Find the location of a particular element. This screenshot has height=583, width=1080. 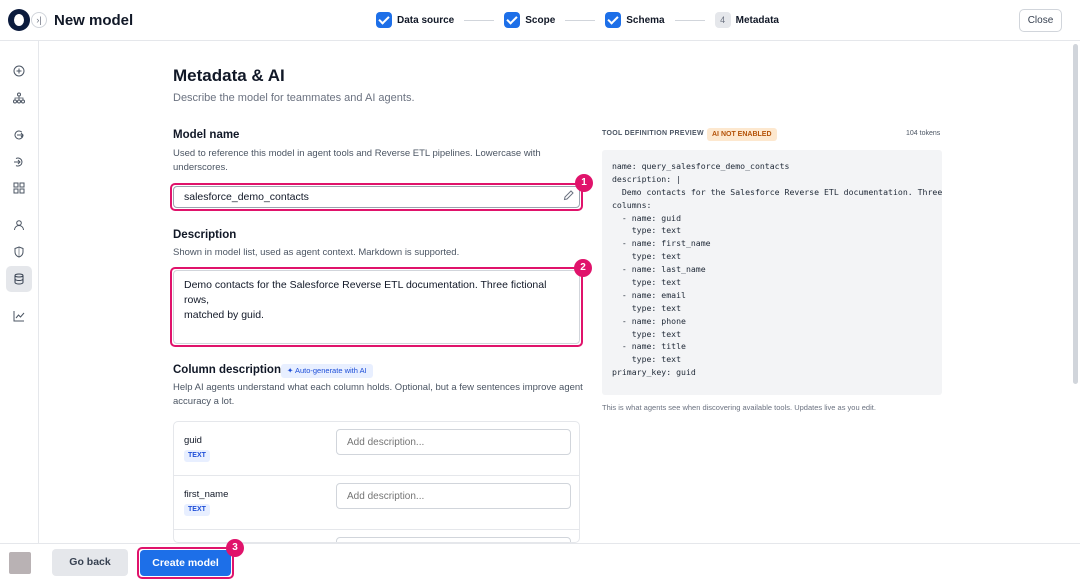

description-label: Description is located at coordinates (205, 235).